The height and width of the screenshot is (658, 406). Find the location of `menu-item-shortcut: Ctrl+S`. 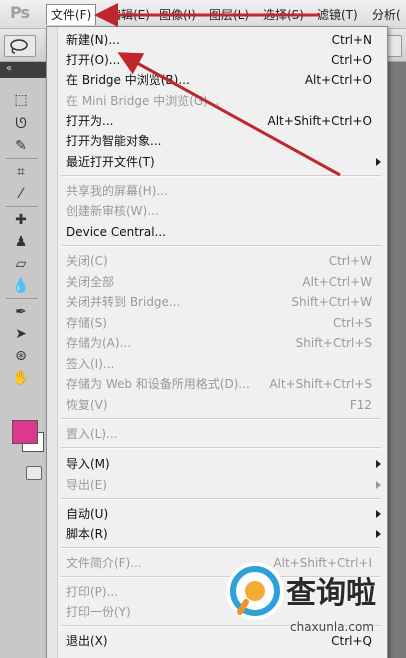

menu-item-shortcut: Ctrl+S is located at coordinates (352, 323).